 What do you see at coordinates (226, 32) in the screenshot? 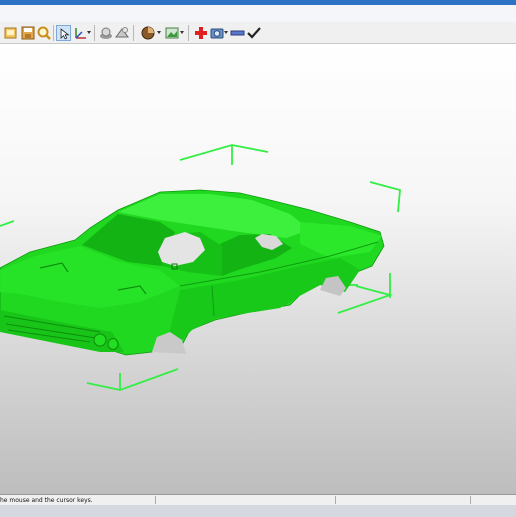
I see `camera-dropdown-arrow` at bounding box center [226, 32].